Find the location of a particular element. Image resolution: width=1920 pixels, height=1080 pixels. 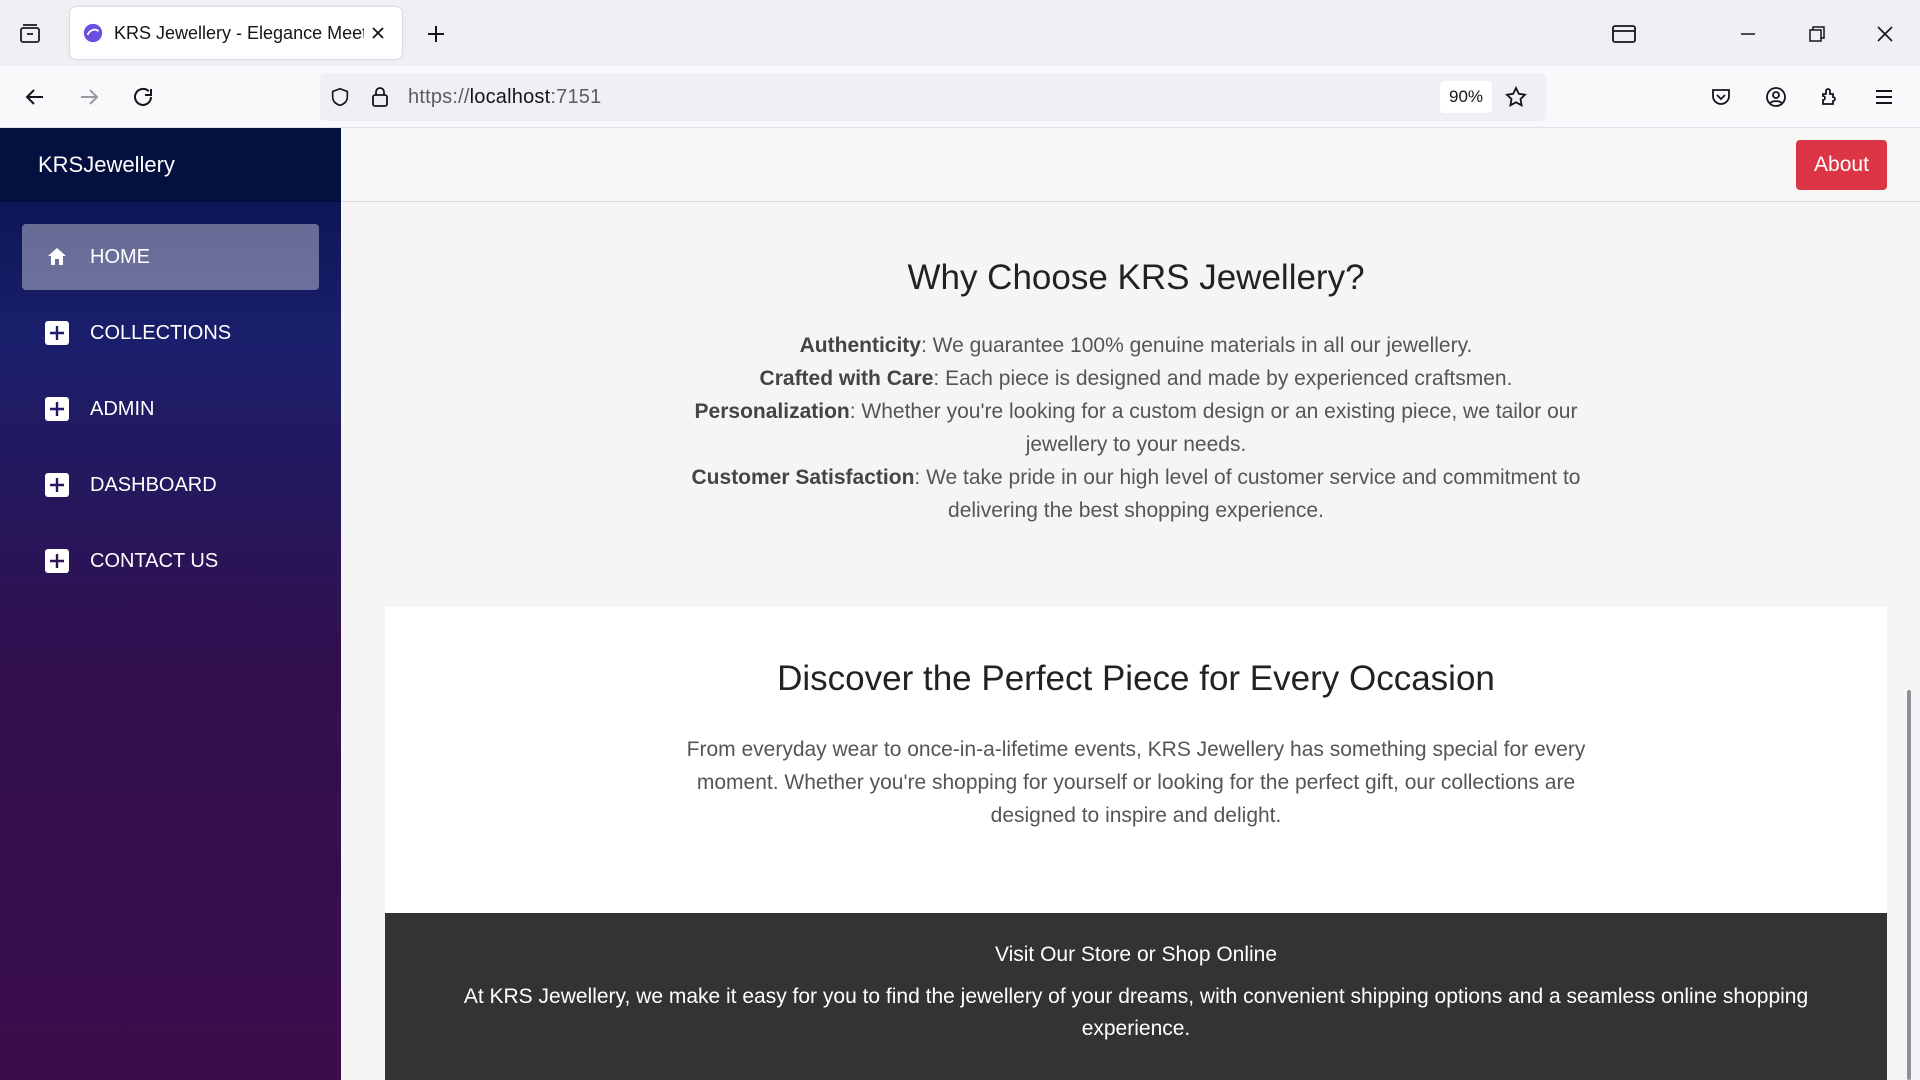

about-button: About is located at coordinates (1841, 165).